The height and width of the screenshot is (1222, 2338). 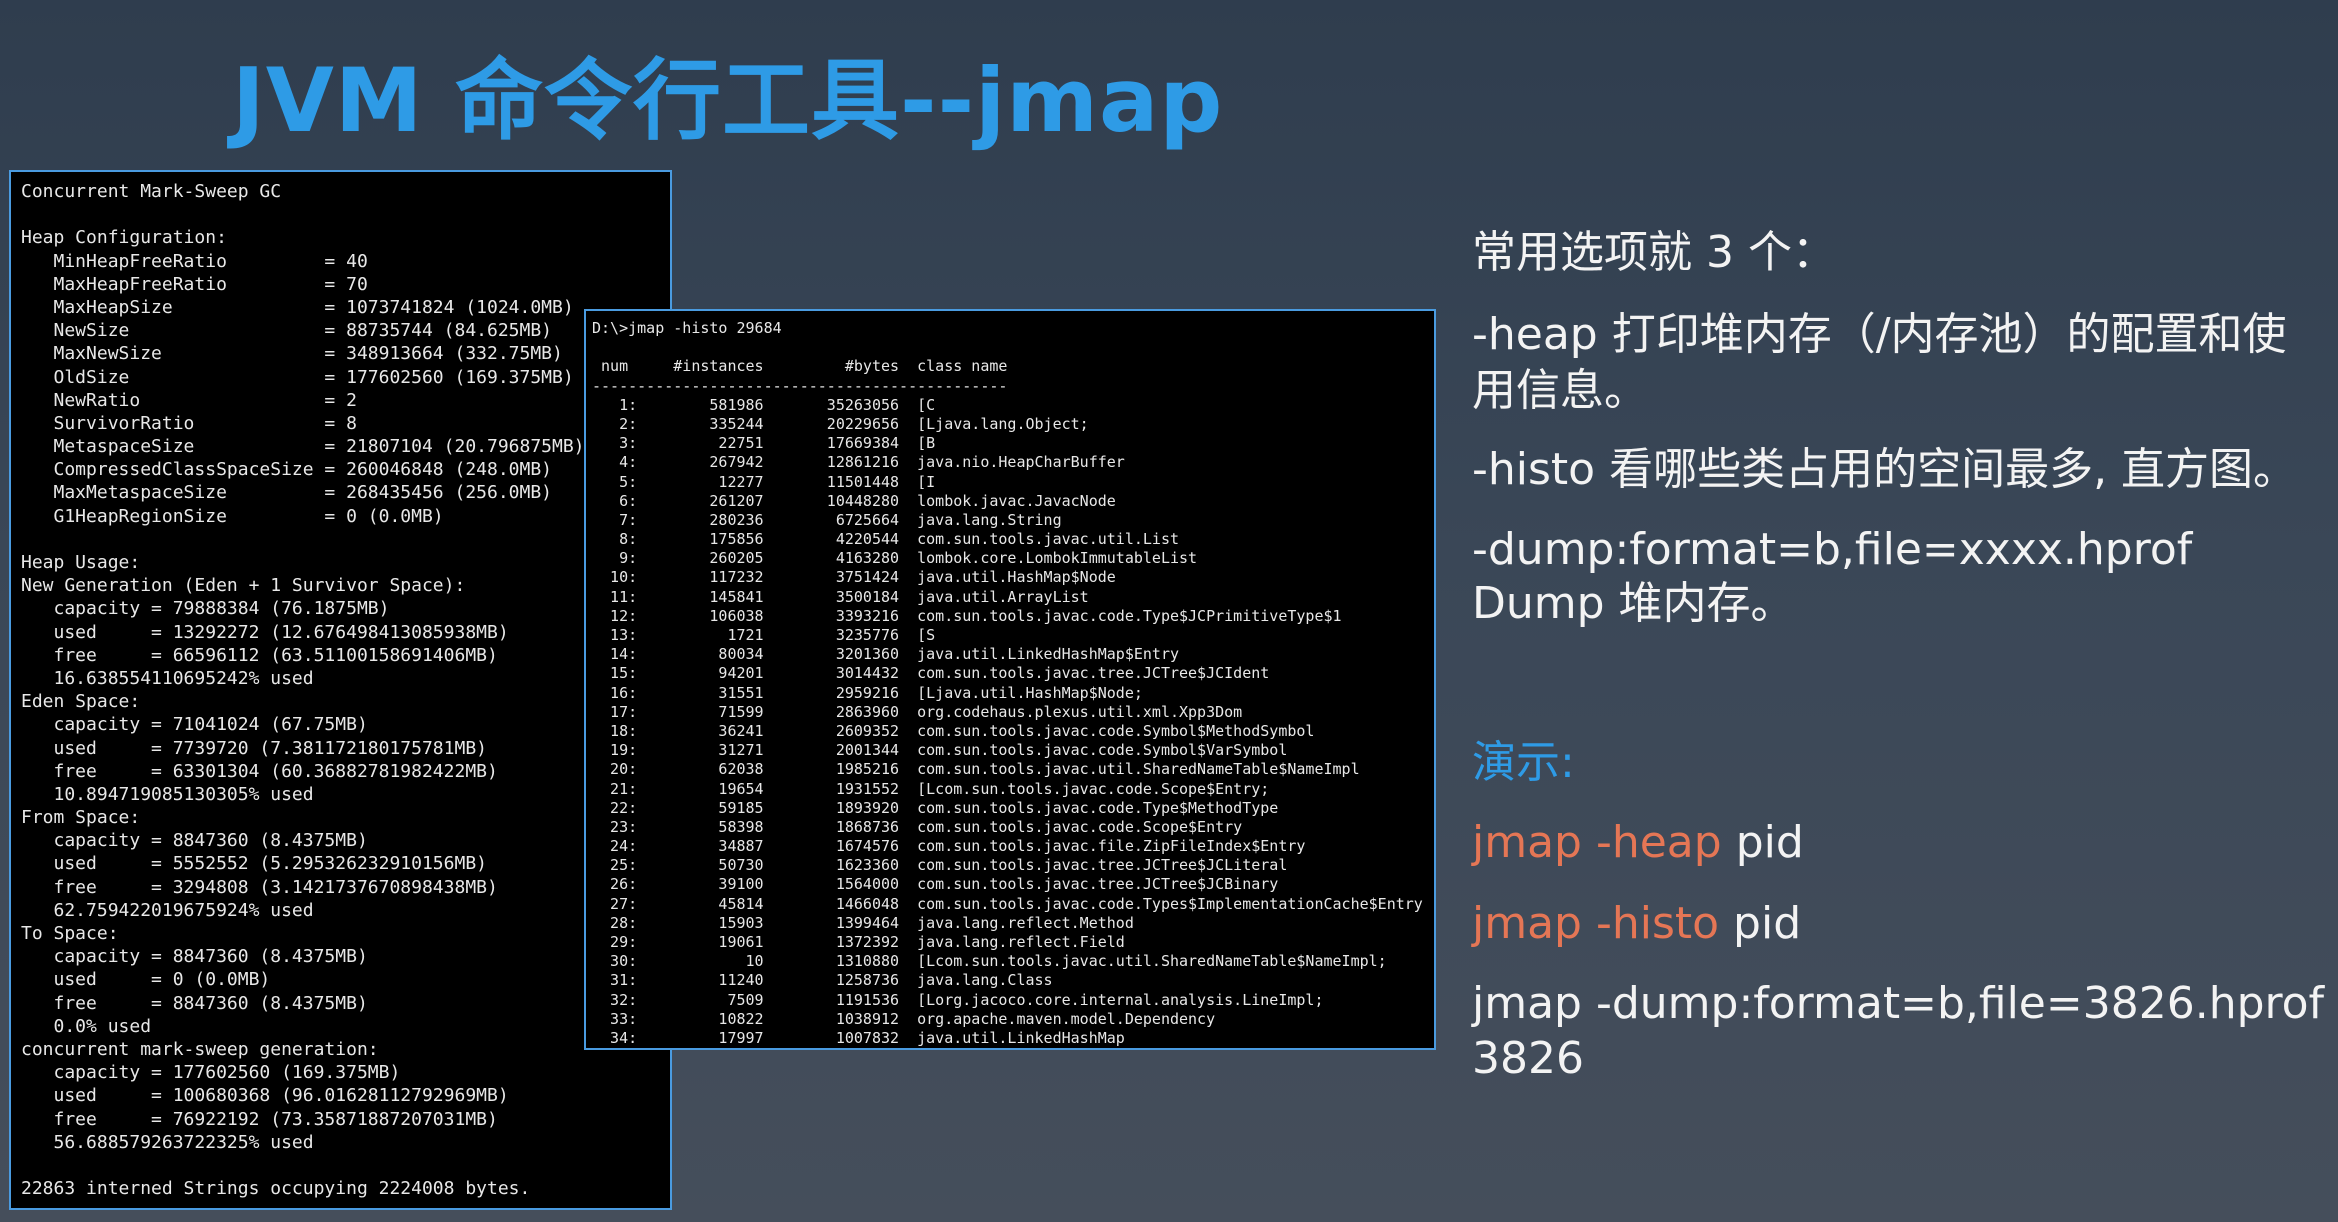 What do you see at coordinates (151, 191) in the screenshot?
I see `terminal-line: Concurrent Mark-Sweep GC` at bounding box center [151, 191].